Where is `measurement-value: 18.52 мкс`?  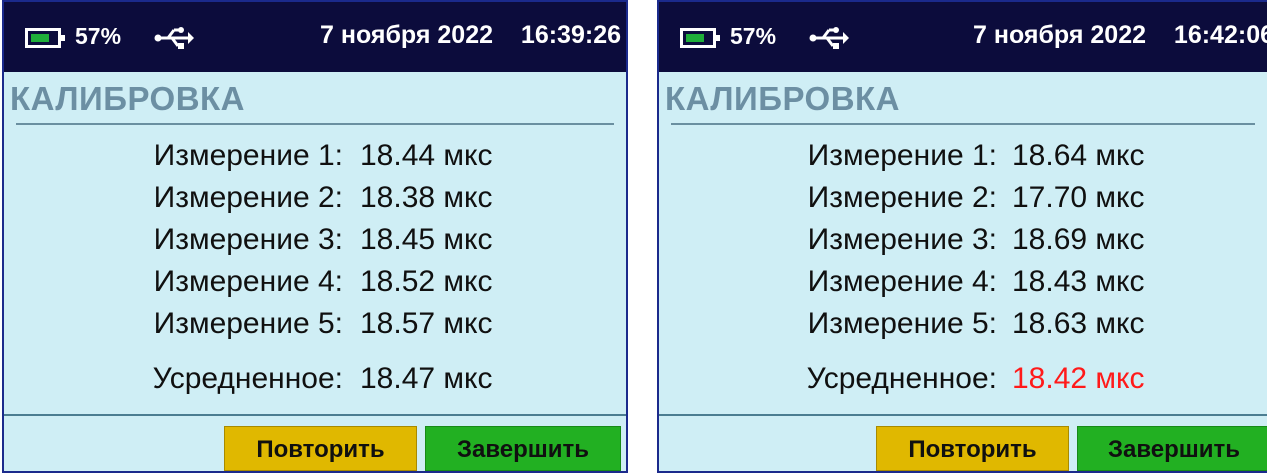 measurement-value: 18.52 мкс is located at coordinates (426, 281).